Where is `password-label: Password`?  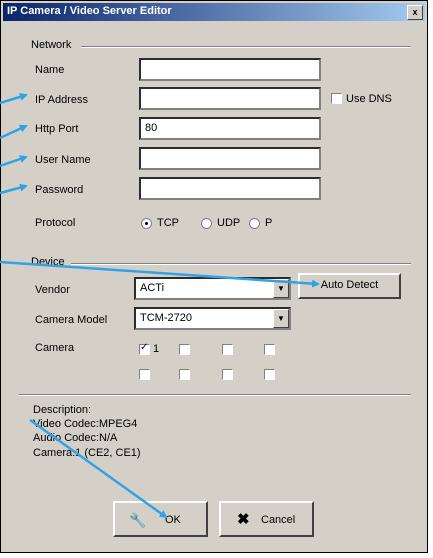
password-label: Password is located at coordinates (59, 190).